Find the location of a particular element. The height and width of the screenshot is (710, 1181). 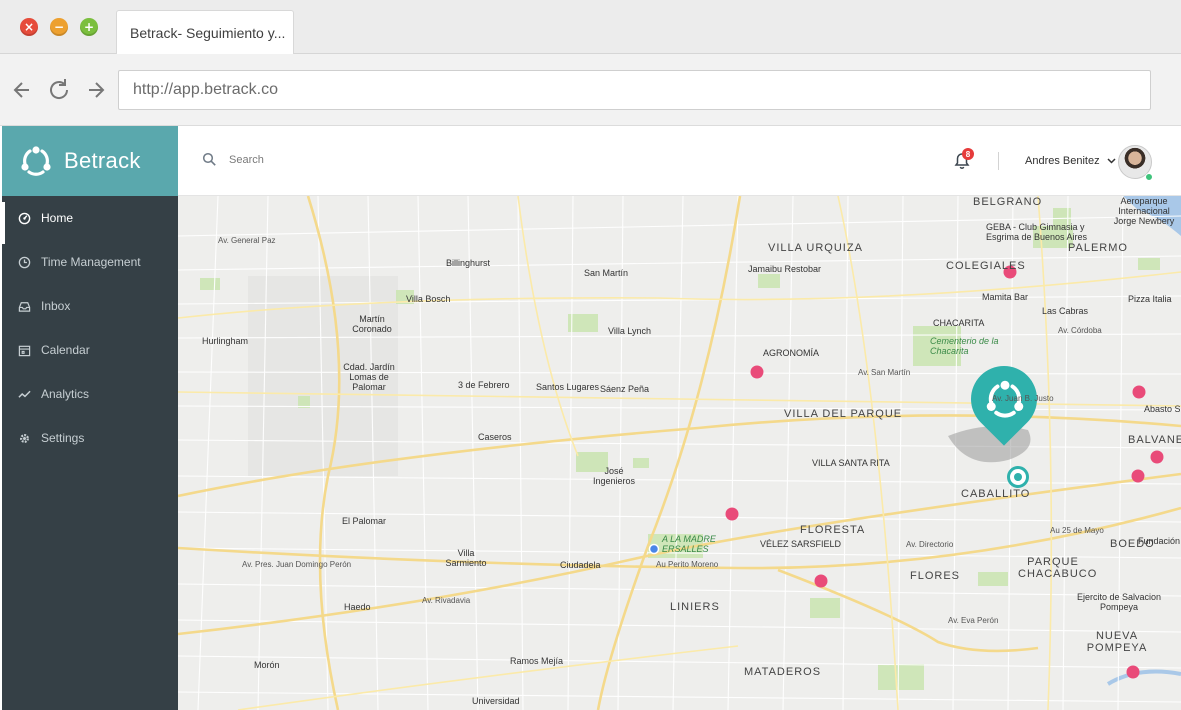

sidebar-item-label: Calendar is located at coordinates (65, 350).